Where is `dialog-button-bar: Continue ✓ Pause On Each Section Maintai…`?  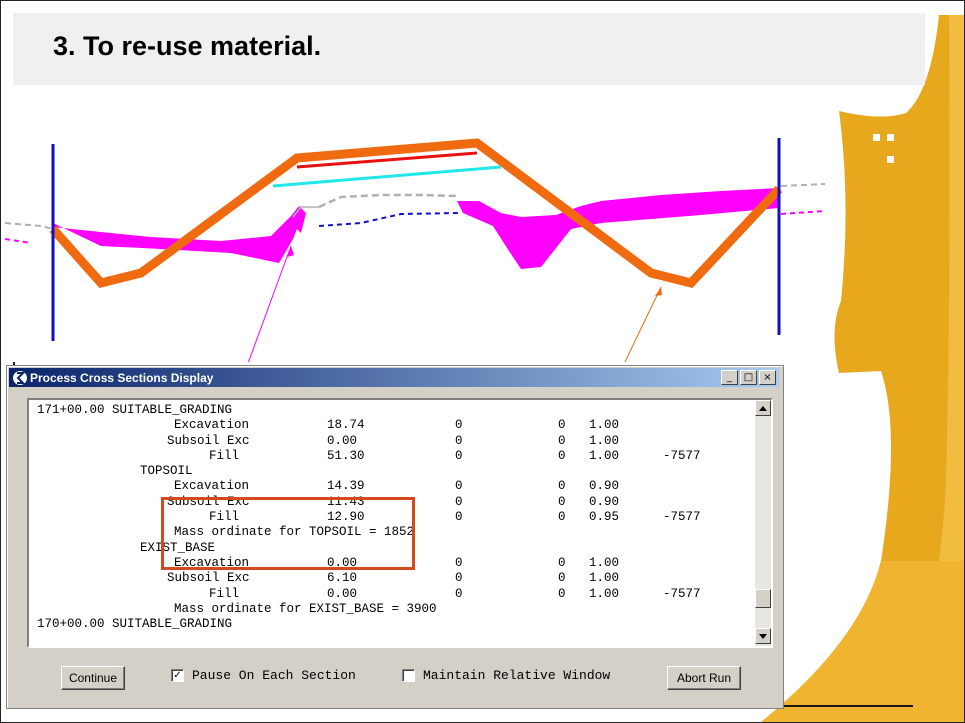 dialog-button-bar: Continue ✓ Pause On Each Section Maintai… is located at coordinates (395, 676).